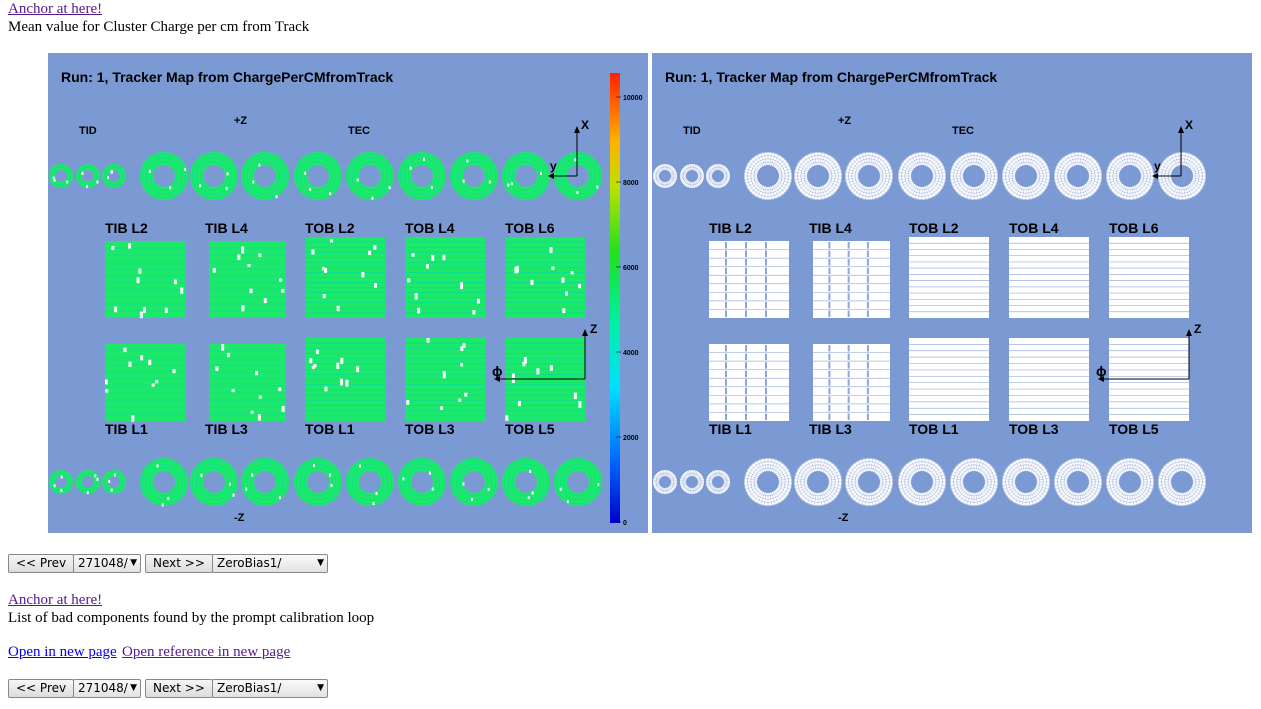 The height and width of the screenshot is (709, 1261). I want to click on next-button-bottom: Next >>, so click(179, 688).